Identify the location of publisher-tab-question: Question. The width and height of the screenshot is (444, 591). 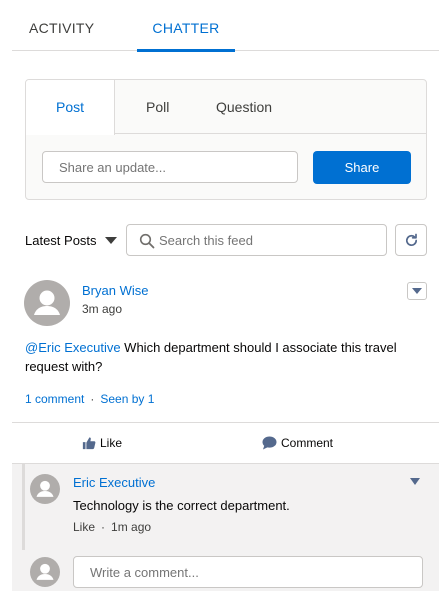
(244, 107).